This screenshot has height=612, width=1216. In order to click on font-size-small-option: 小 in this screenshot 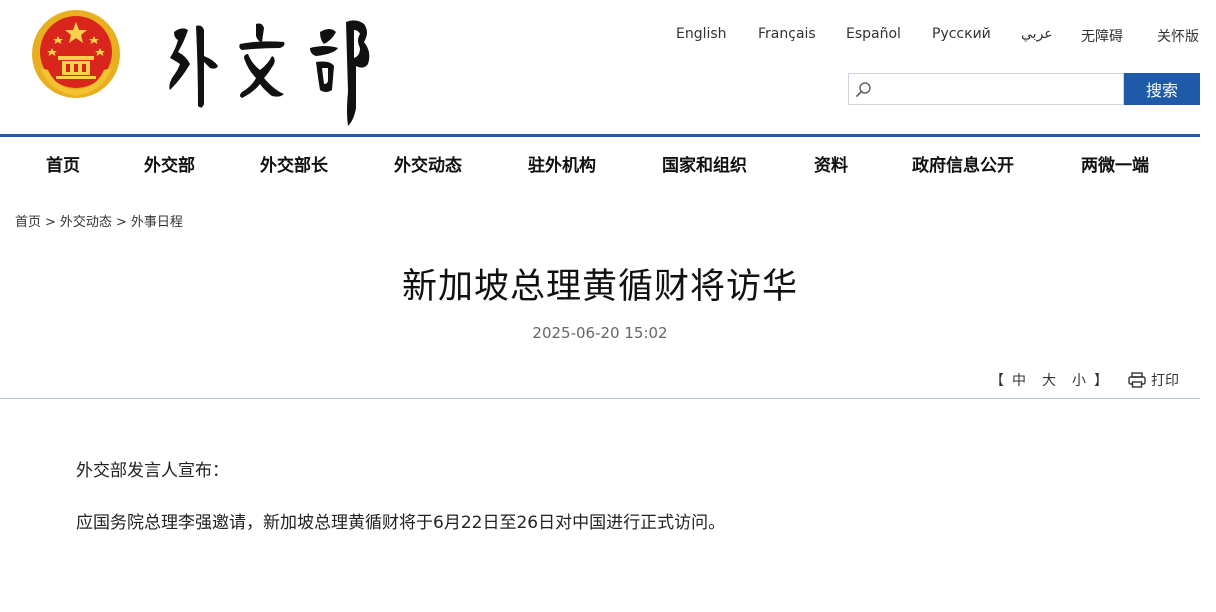, I will do `click(1079, 381)`.